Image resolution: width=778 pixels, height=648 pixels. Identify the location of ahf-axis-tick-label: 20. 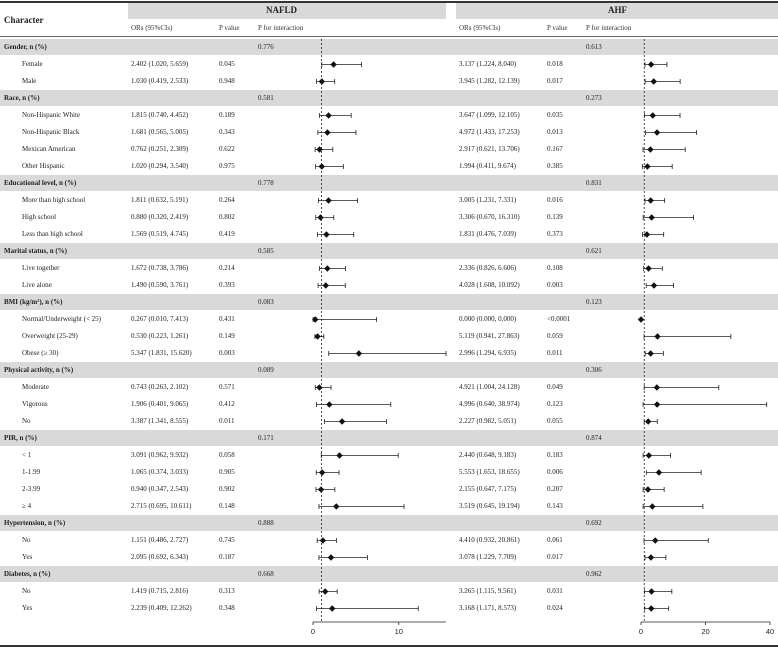
(705, 631).